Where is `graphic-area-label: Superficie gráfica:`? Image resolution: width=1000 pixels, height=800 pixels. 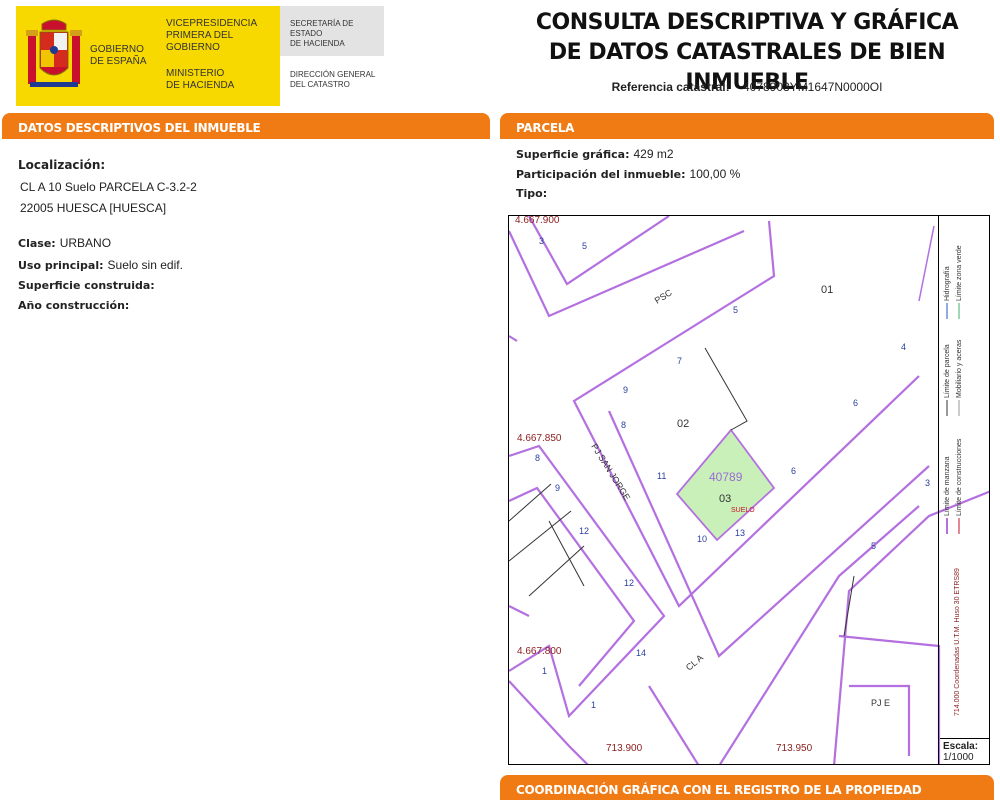 graphic-area-label: Superficie gráfica: is located at coordinates (573, 154).